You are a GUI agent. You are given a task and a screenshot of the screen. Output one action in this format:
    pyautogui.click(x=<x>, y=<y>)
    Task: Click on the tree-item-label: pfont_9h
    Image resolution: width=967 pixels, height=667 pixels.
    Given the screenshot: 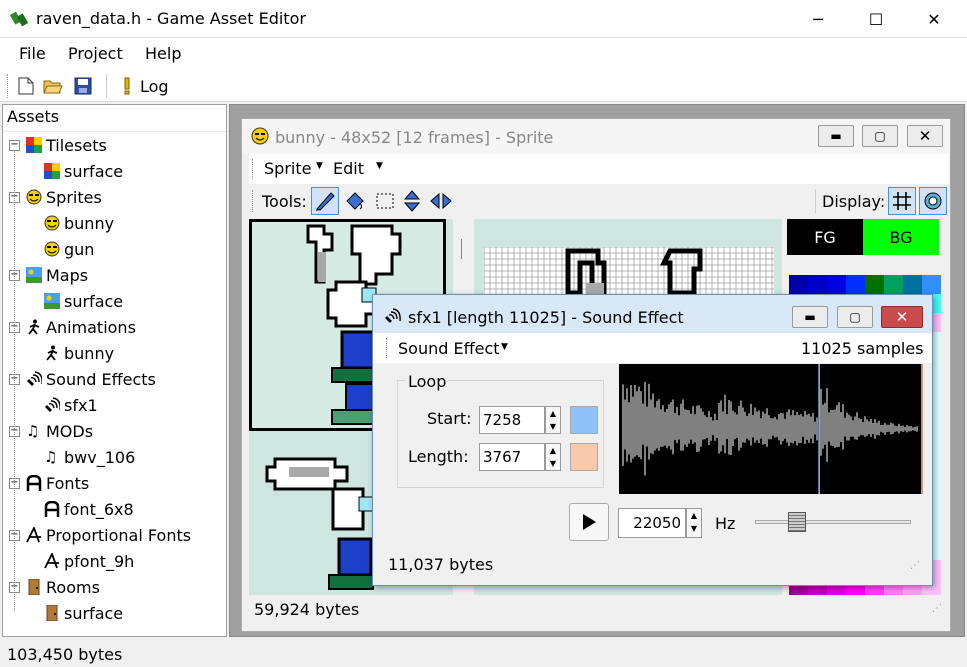 What is the action you would take?
    pyautogui.click(x=99, y=561)
    